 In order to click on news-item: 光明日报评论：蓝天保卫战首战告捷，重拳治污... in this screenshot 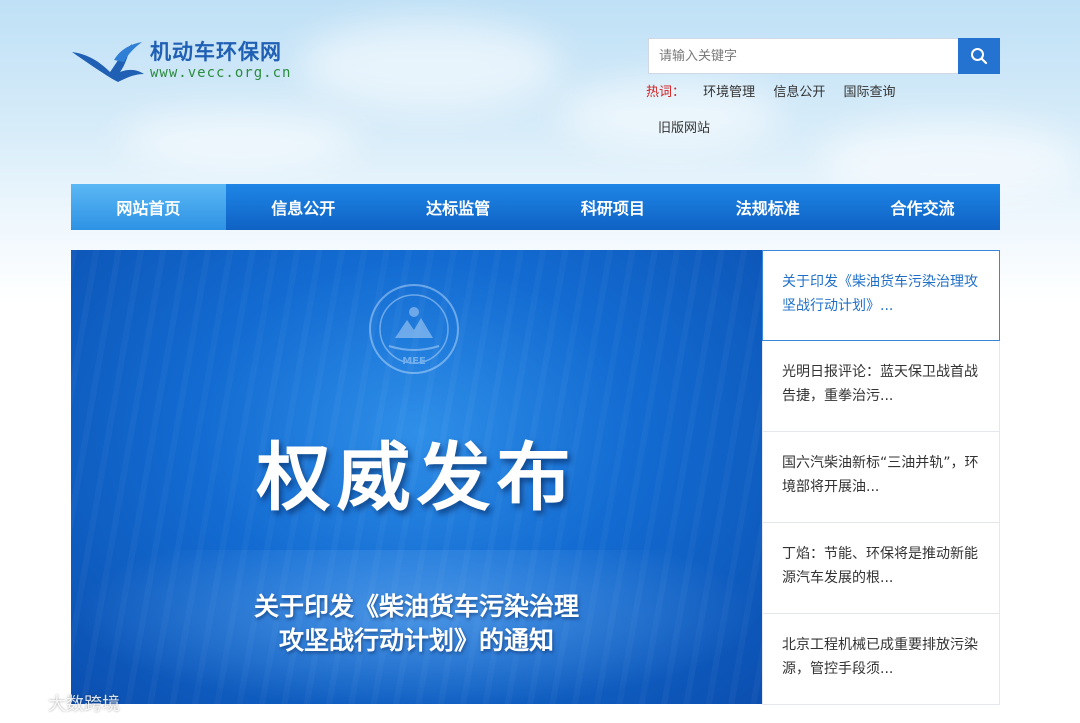, I will do `click(881, 386)`.